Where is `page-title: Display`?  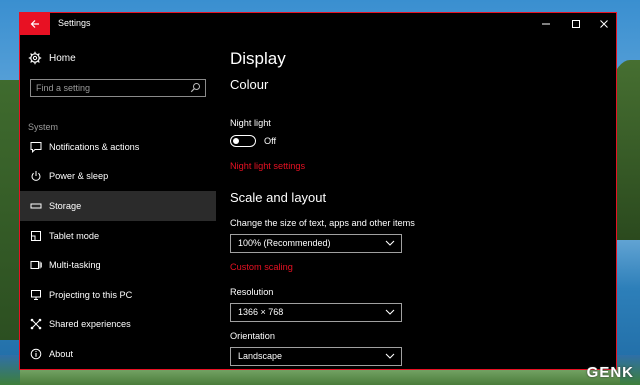
page-title: Display is located at coordinates (258, 58).